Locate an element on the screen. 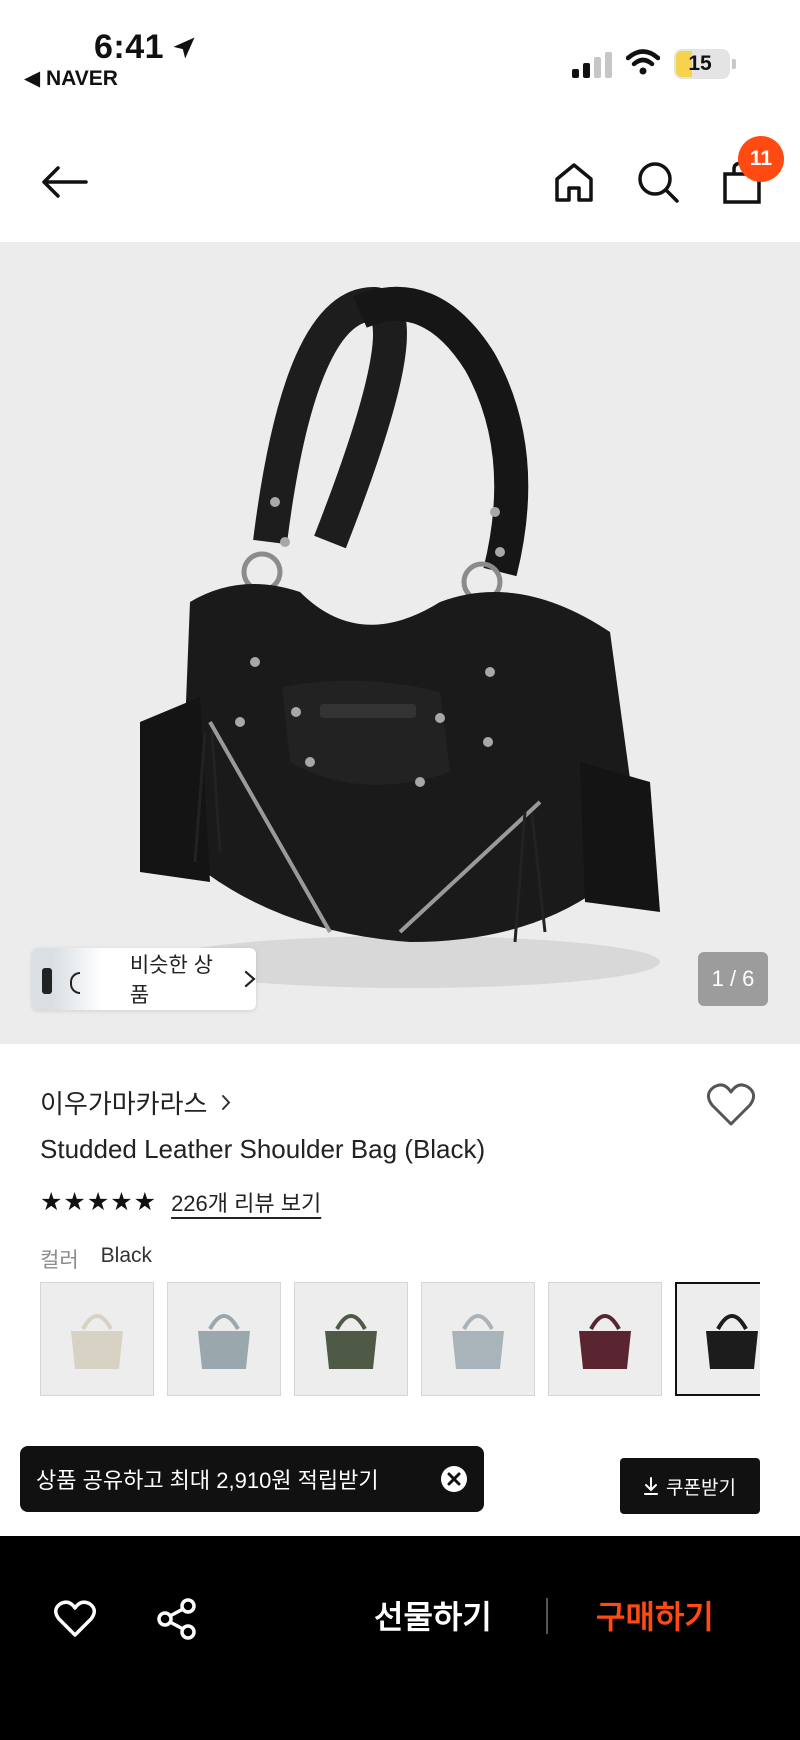 The image size is (800, 1740). brand-link: 이우가마카라스 is located at coordinates (135, 1102).